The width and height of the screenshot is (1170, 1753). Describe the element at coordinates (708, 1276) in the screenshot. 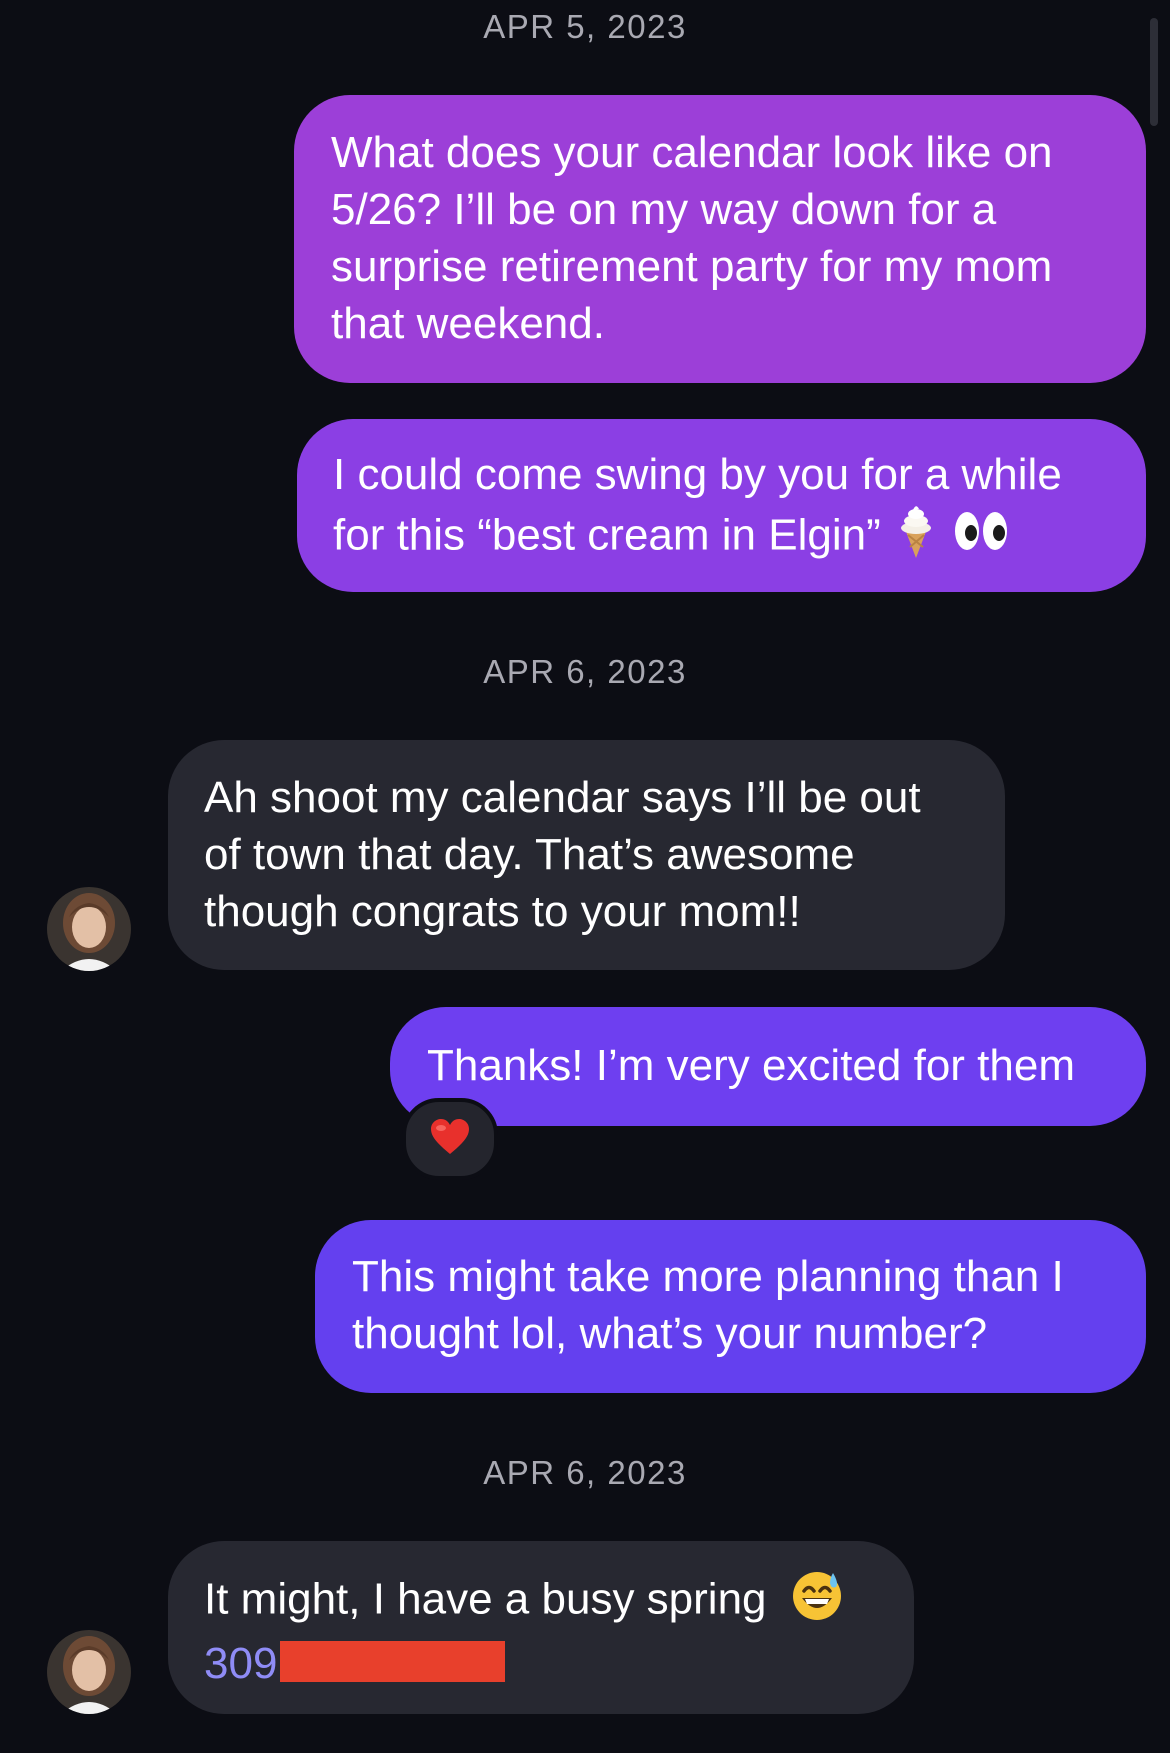

I see `message-line: This might take more planning than I` at that location.